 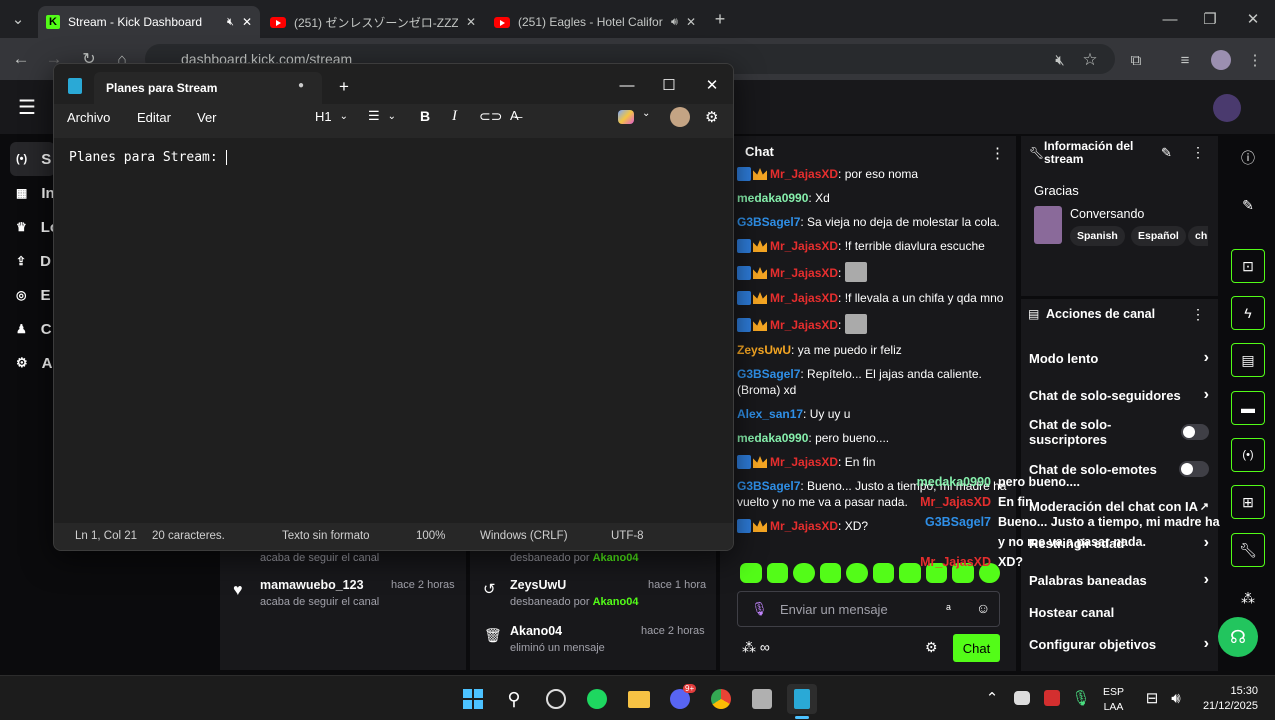 I want to click on tab-eagles: (251) Eagles - Hotel Californ 🔊︎ ✕, so click(x=595, y=22).